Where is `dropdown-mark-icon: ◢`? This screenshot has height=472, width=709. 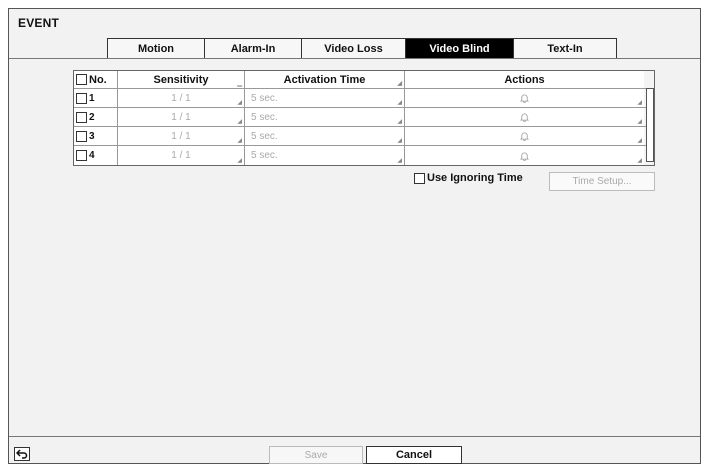
dropdown-mark-icon: ◢ is located at coordinates (399, 83).